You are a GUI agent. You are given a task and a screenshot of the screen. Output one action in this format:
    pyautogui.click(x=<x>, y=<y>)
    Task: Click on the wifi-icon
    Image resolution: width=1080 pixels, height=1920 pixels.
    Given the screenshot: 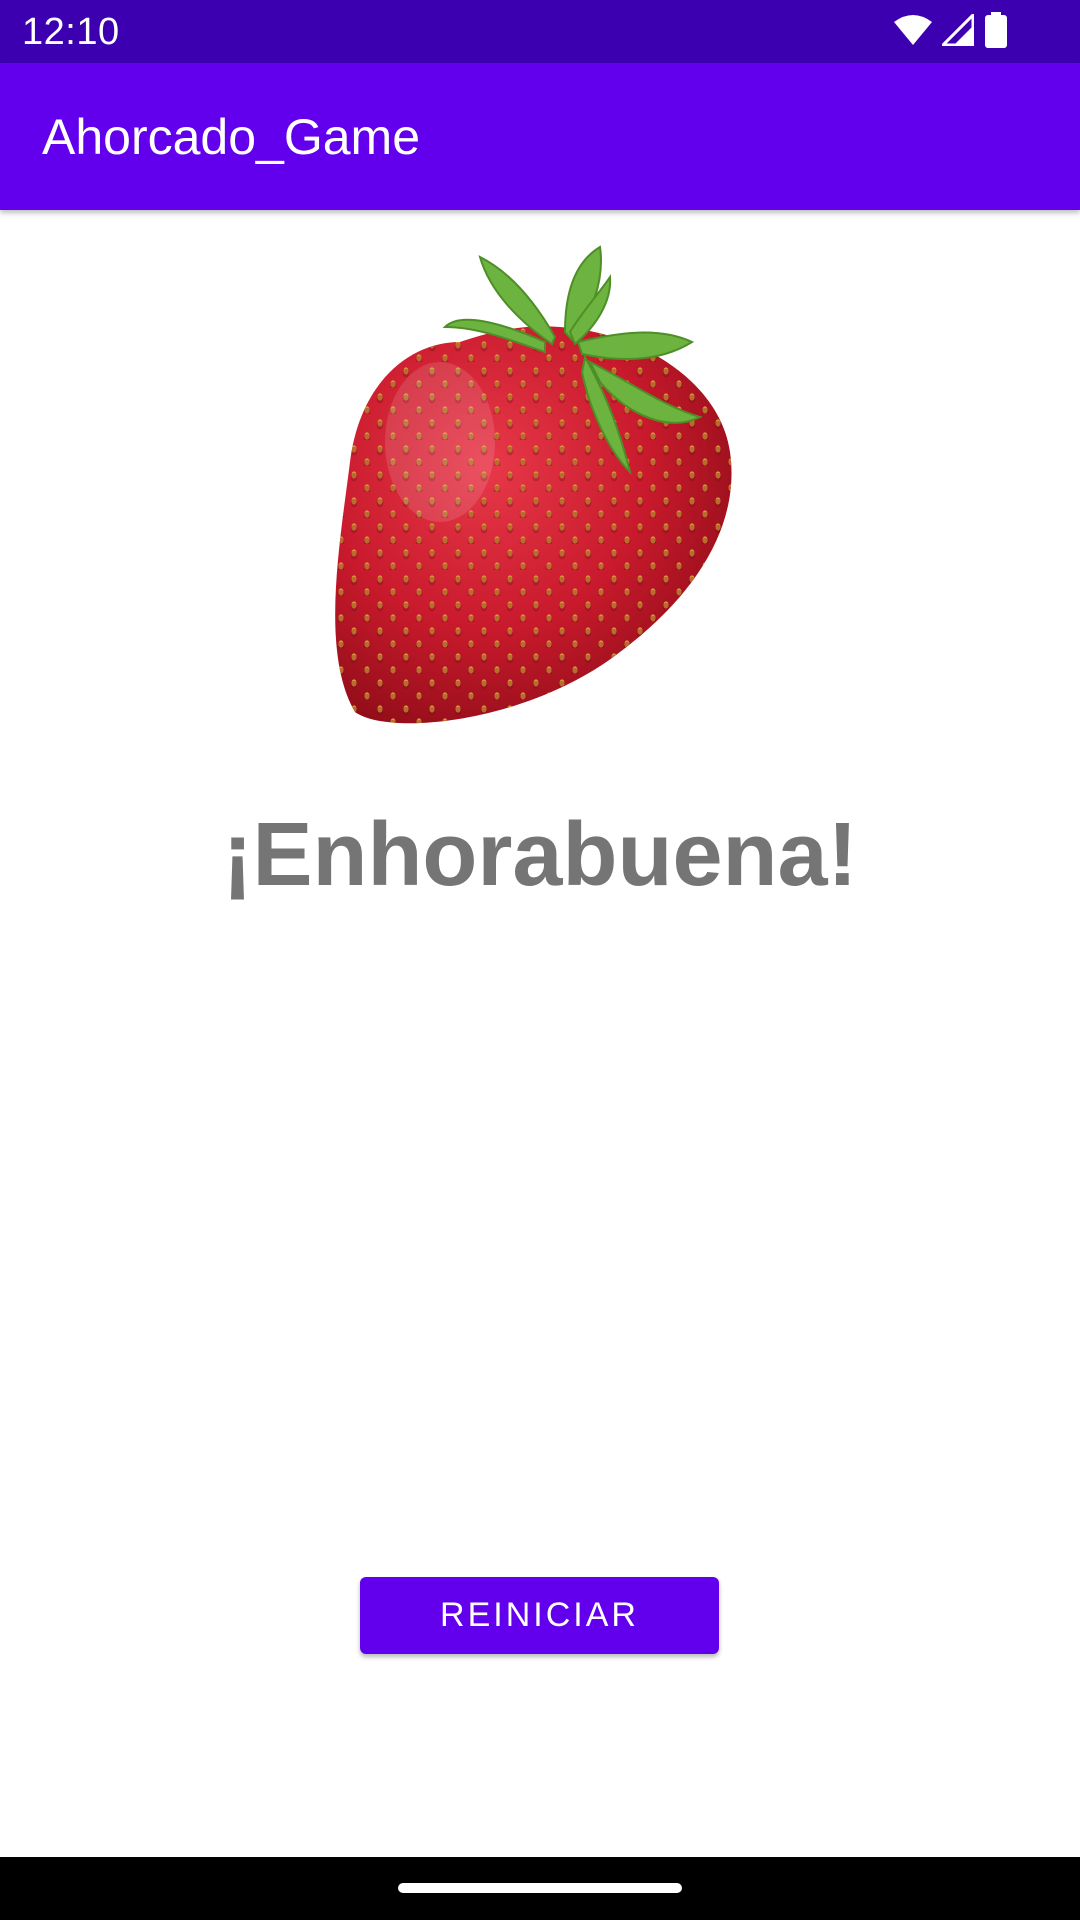 What is the action you would take?
    pyautogui.click(x=913, y=32)
    